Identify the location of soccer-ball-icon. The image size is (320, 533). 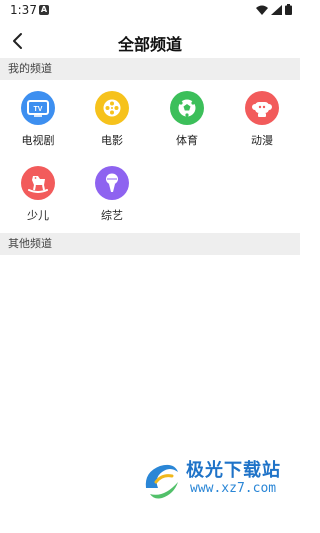
(187, 108).